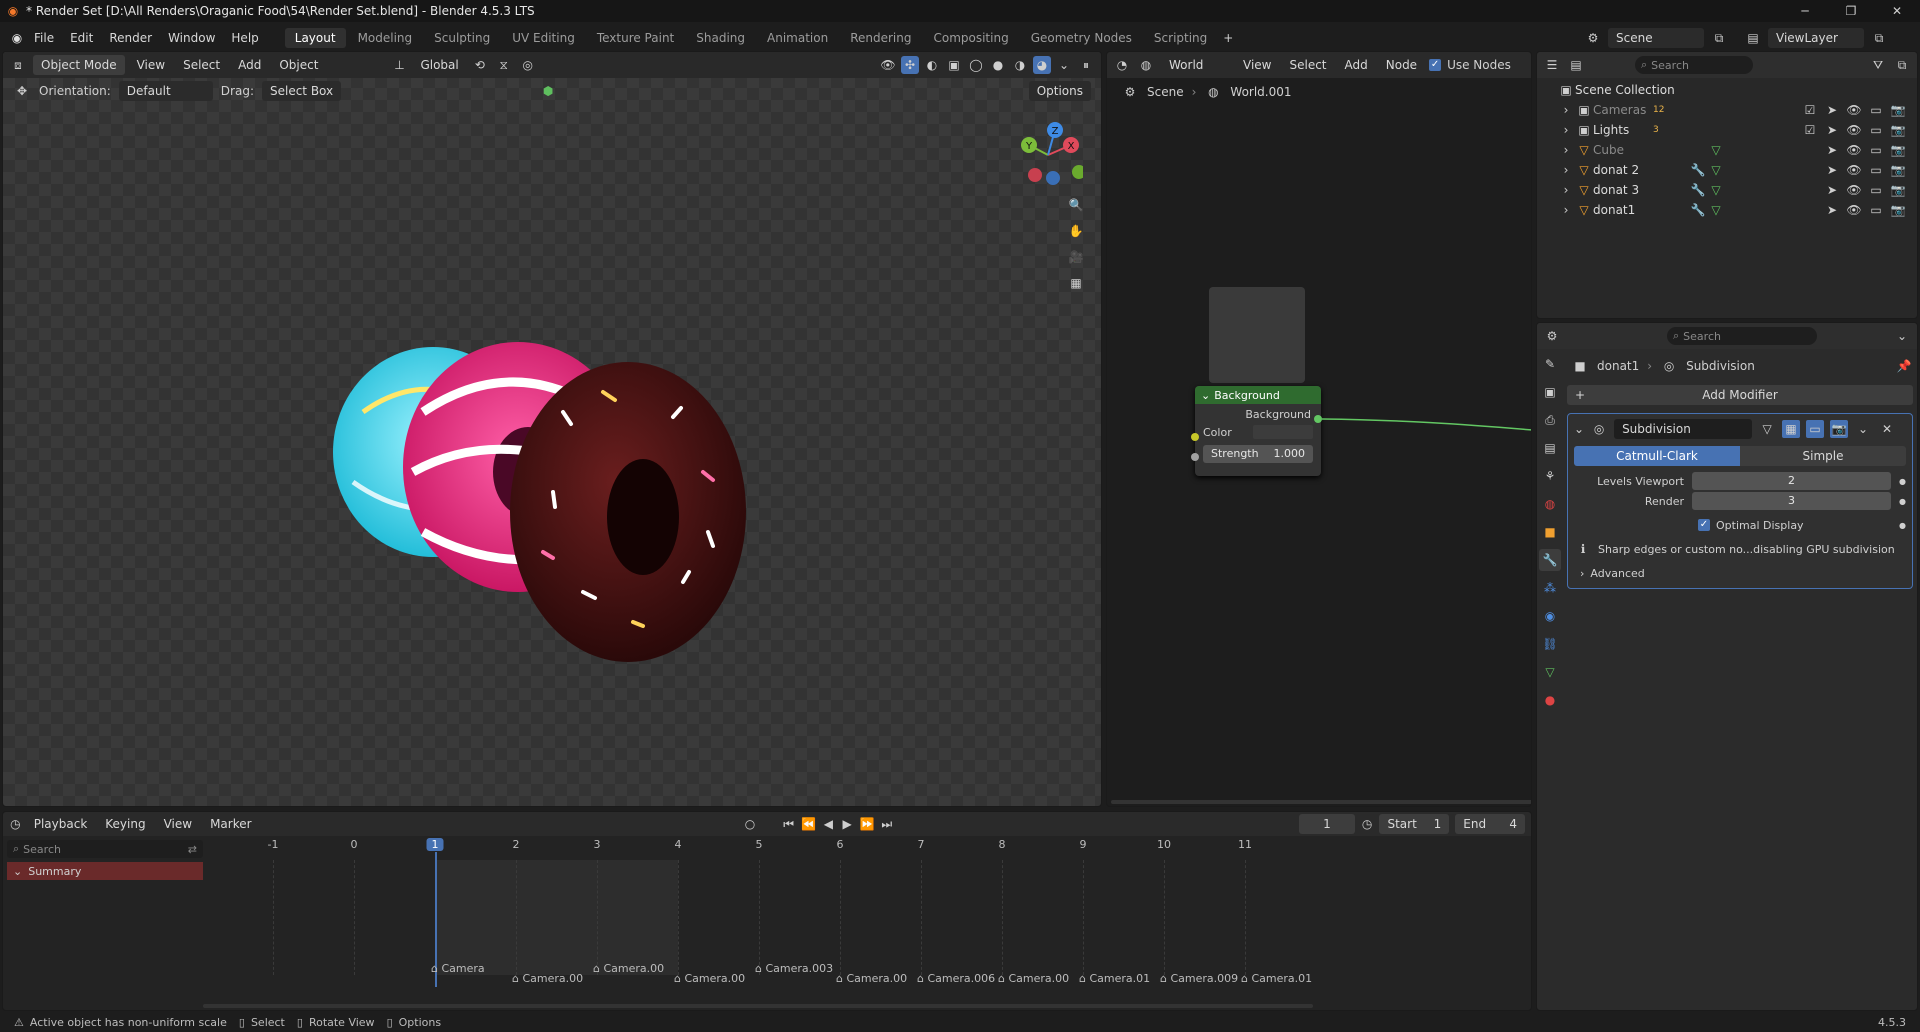 This screenshot has height=1032, width=1920. What do you see at coordinates (1656, 38) in the screenshot?
I see `scene-selector: Scene` at bounding box center [1656, 38].